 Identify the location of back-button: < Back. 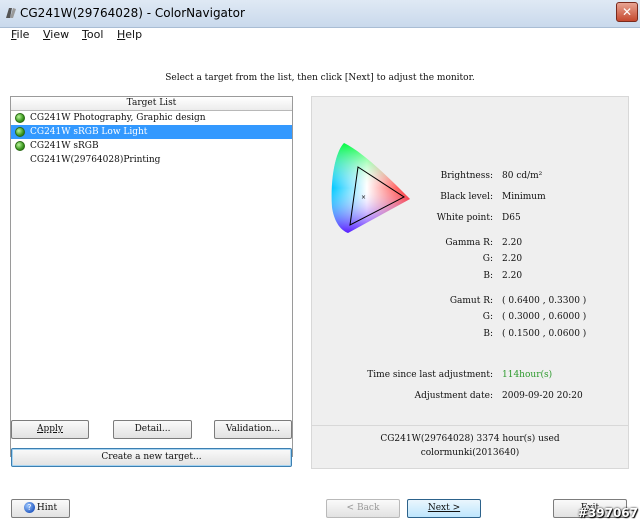
(363, 508).